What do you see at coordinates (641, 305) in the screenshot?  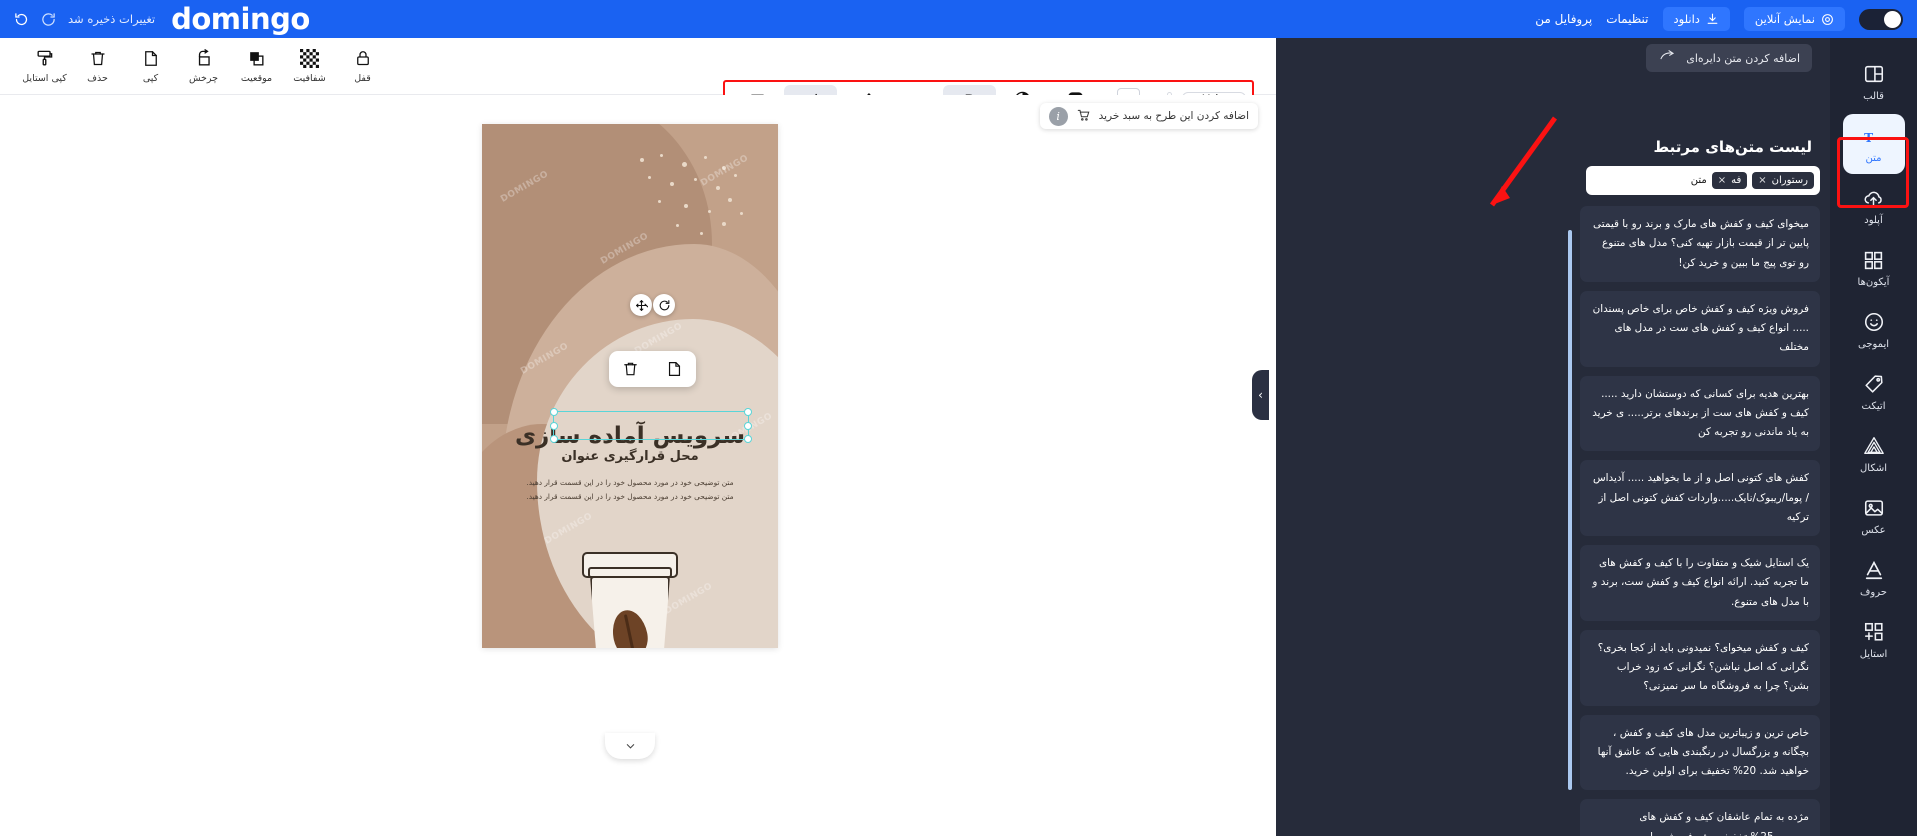 I see `move-handle` at bounding box center [641, 305].